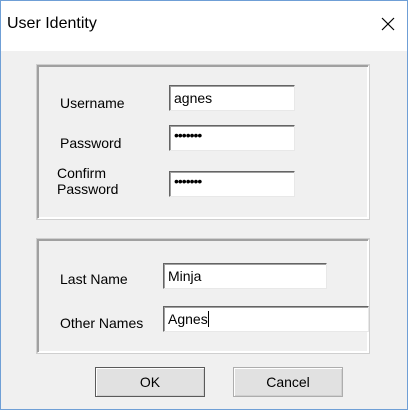 This screenshot has width=408, height=410. What do you see at coordinates (52, 23) in the screenshot?
I see `dialog-title: User Identity` at bounding box center [52, 23].